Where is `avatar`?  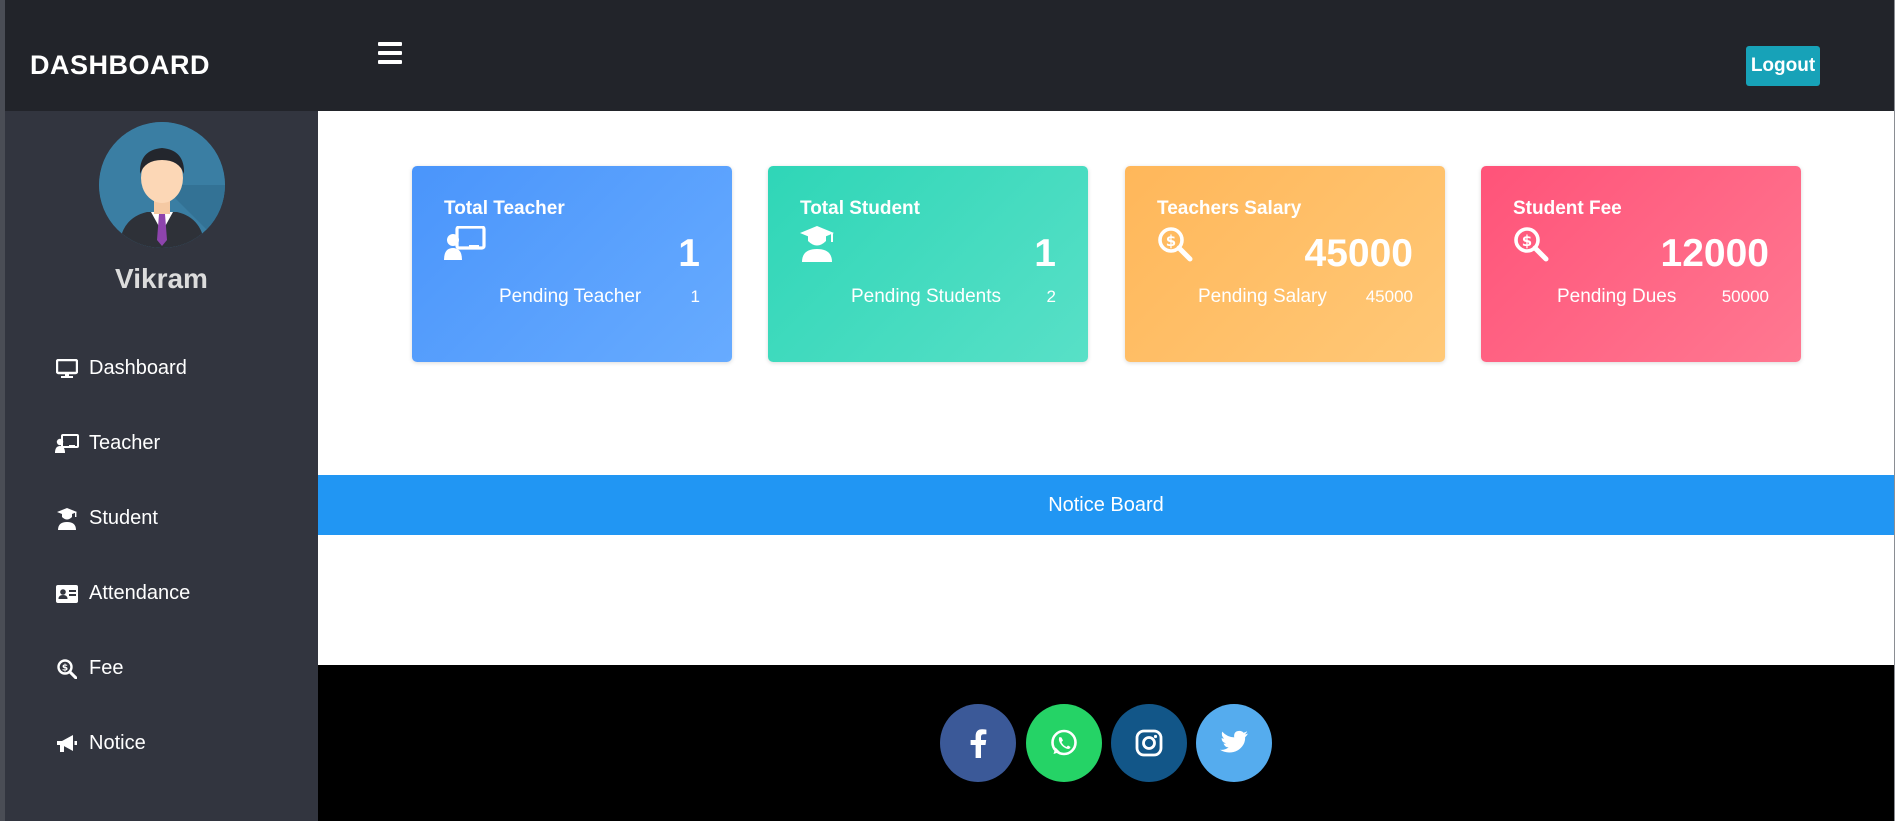
avatar is located at coordinates (162, 185).